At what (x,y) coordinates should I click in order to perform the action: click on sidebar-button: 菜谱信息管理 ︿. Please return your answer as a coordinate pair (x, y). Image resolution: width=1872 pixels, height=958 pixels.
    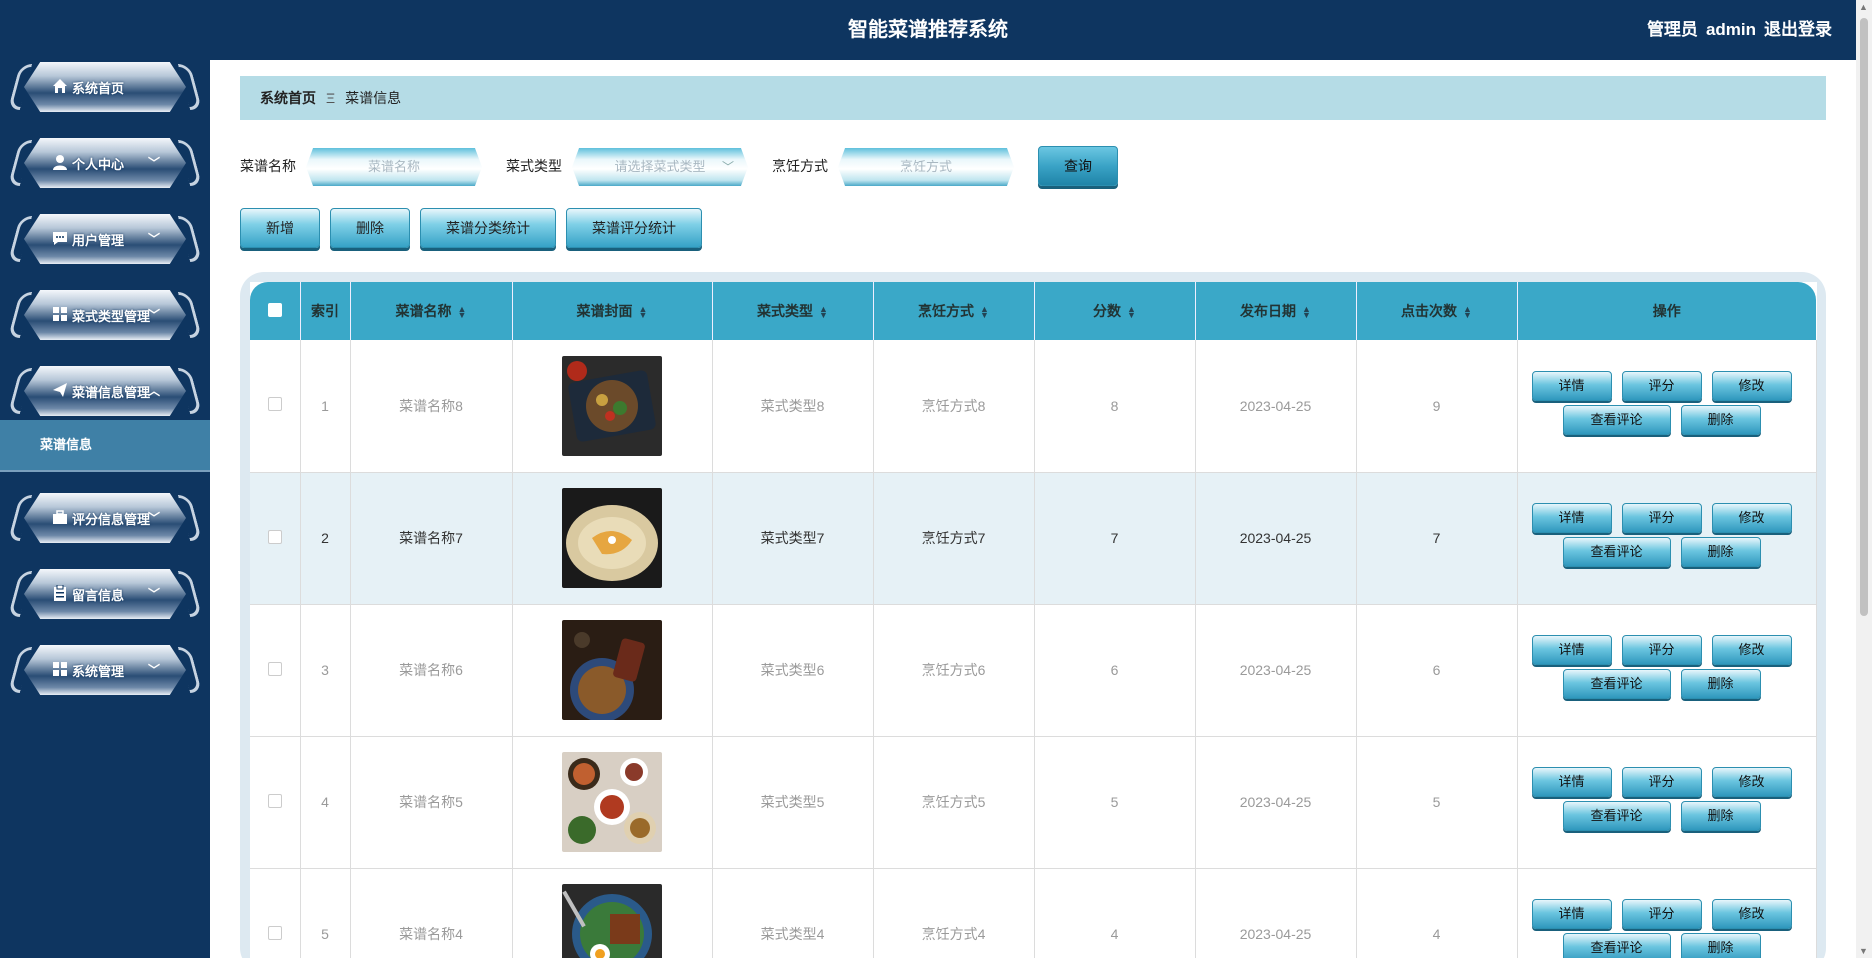
    Looking at the image, I should click on (105, 391).